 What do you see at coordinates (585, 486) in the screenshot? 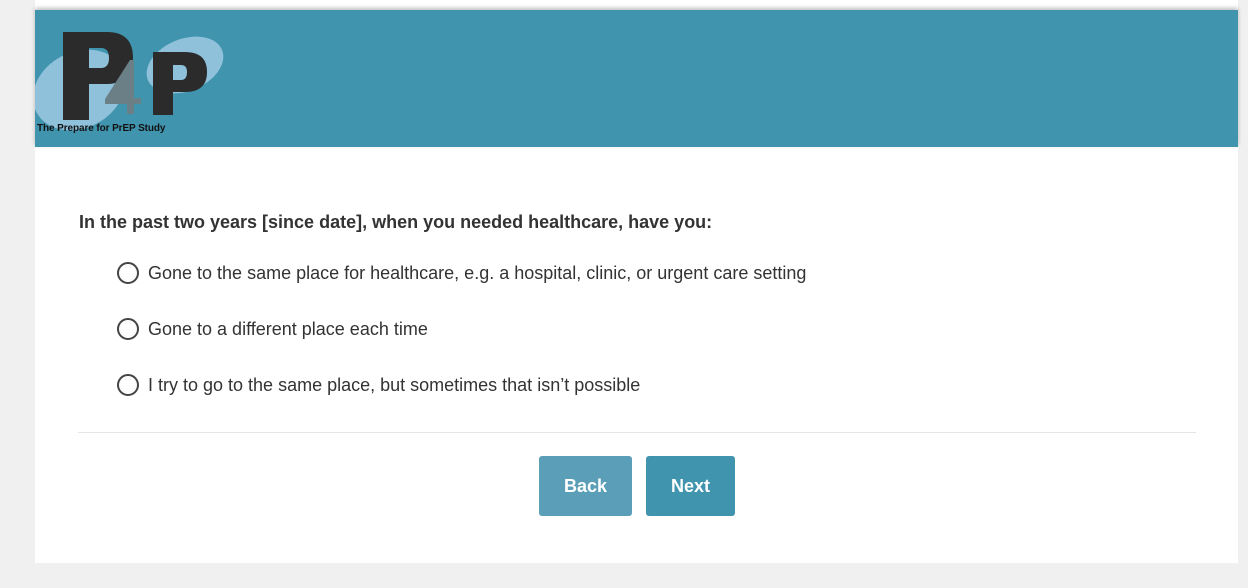
I see `back-button: Back` at bounding box center [585, 486].